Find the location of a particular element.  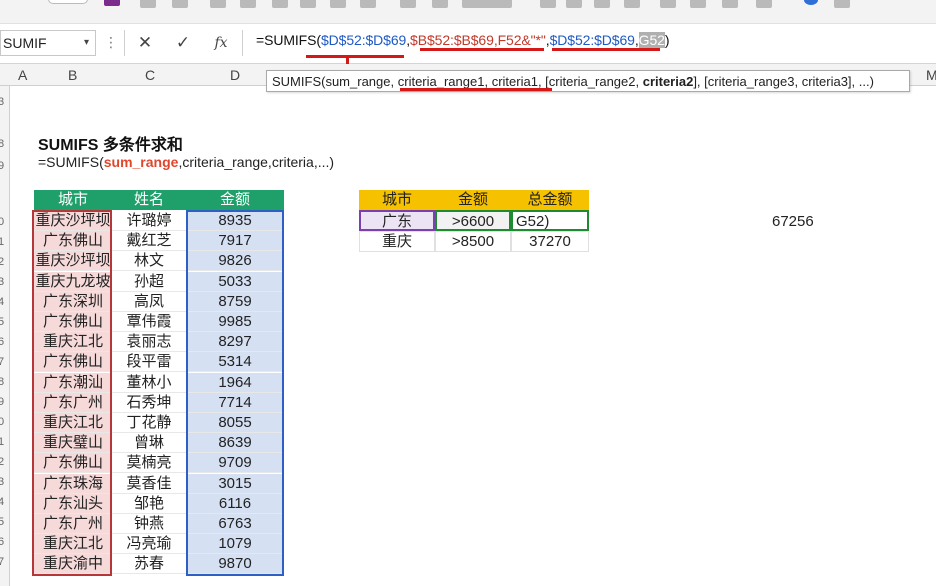

cell-city: 广东汕头 is located at coordinates (73, 503).